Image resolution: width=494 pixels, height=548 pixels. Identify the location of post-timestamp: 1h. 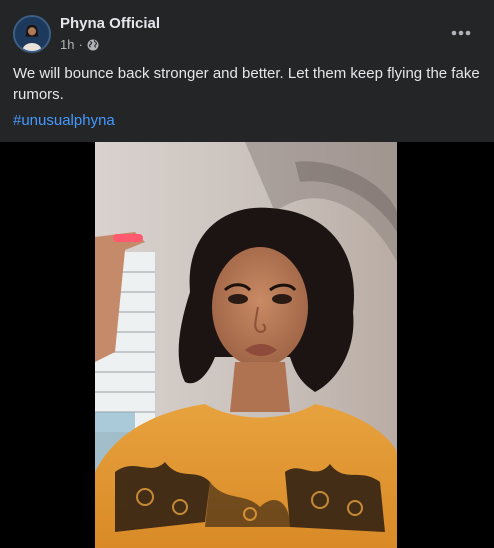
(67, 45).